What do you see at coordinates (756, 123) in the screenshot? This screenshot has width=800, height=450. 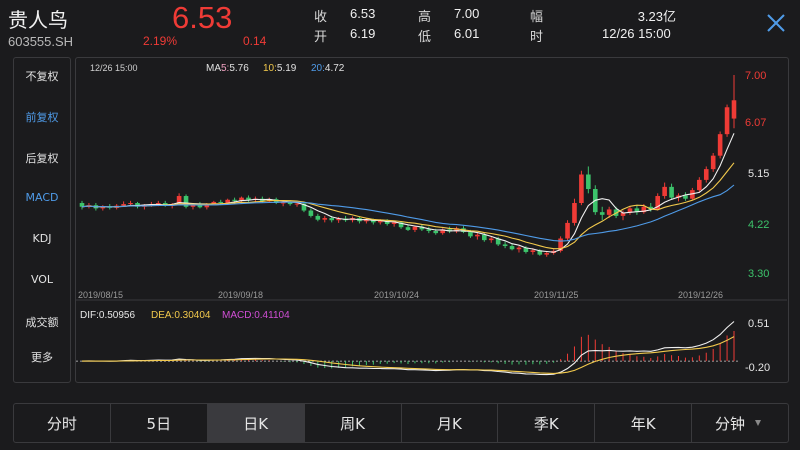 I see `price-tick: 6.07` at bounding box center [756, 123].